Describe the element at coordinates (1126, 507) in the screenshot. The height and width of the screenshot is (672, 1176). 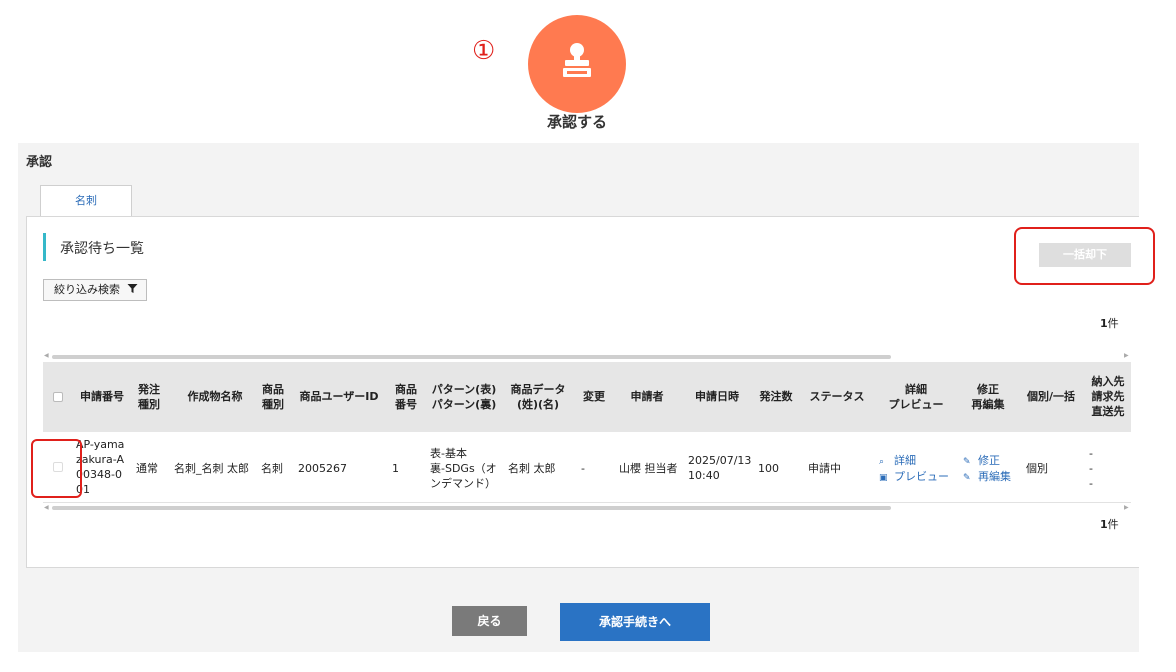
I see `scroll-right-arrow-bottom: ▶` at that location.